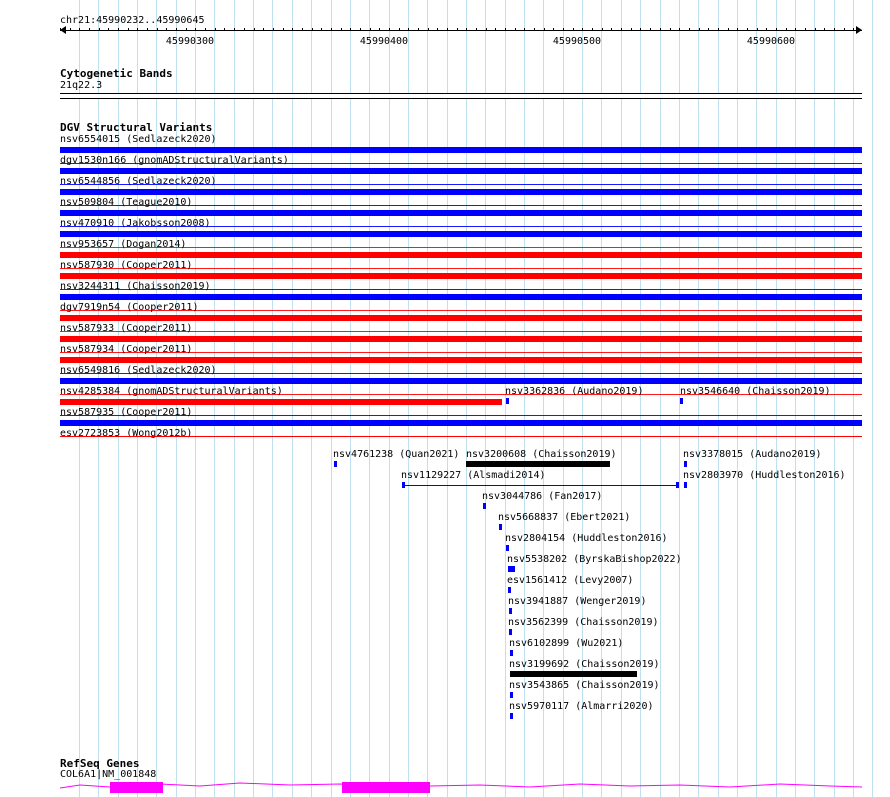 This screenshot has height=797, width=890. What do you see at coordinates (126, 202) in the screenshot?
I see `variant-label: nsv509804 (Teague2010)` at bounding box center [126, 202].